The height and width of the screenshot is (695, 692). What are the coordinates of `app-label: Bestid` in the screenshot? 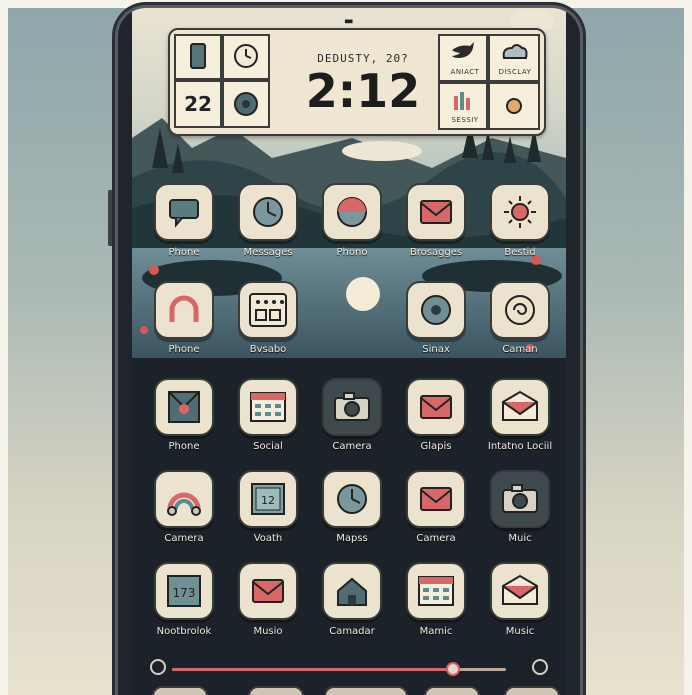 It's located at (518, 252).